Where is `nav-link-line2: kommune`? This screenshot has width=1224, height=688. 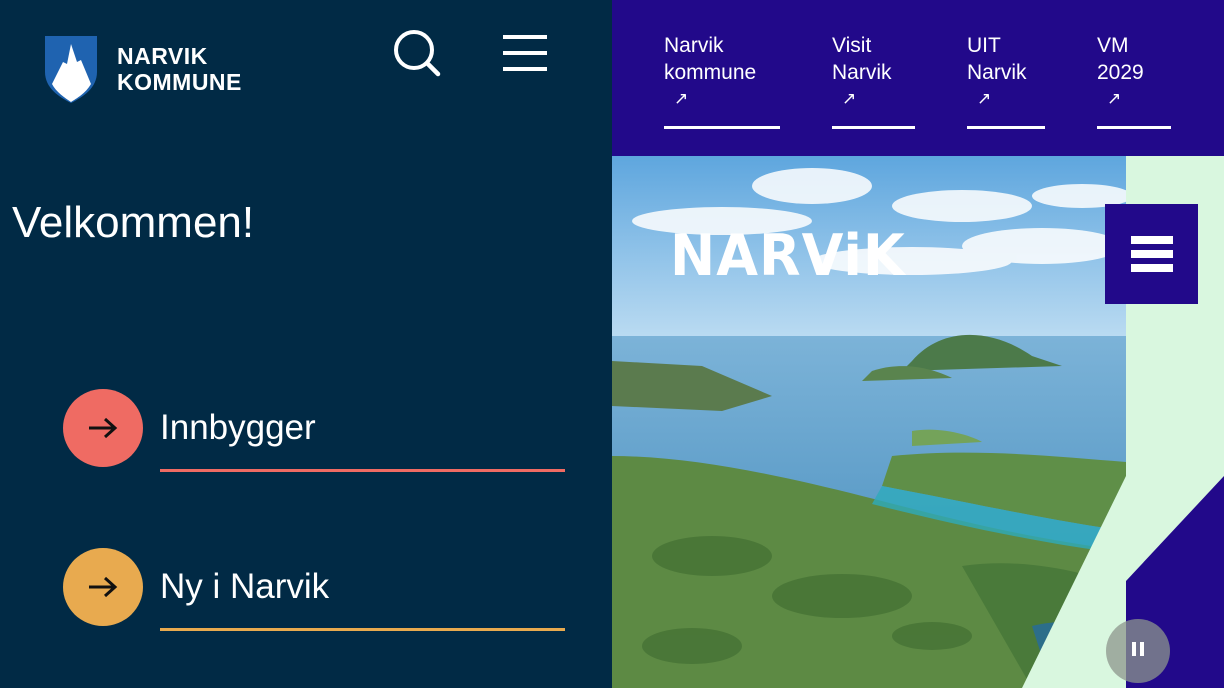
nav-link-line2: kommune is located at coordinates (710, 72).